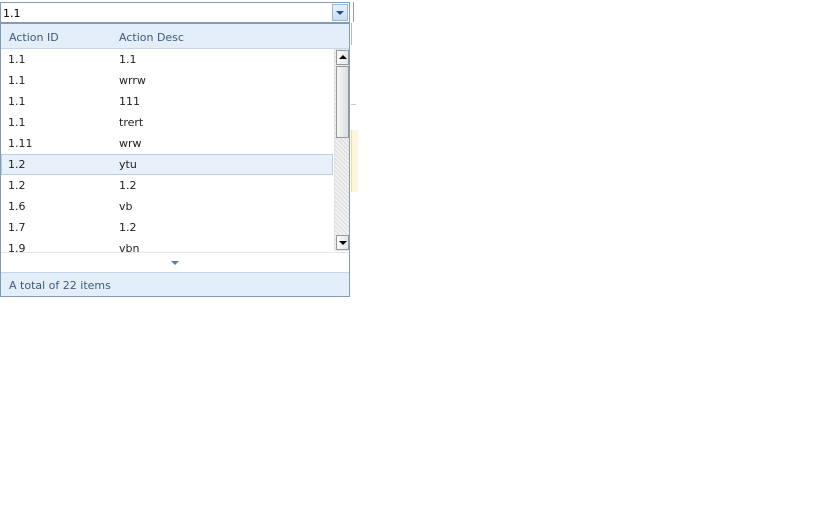 This screenshot has height=525, width=840. Describe the element at coordinates (354, 161) in the screenshot. I see `background-panel` at that location.